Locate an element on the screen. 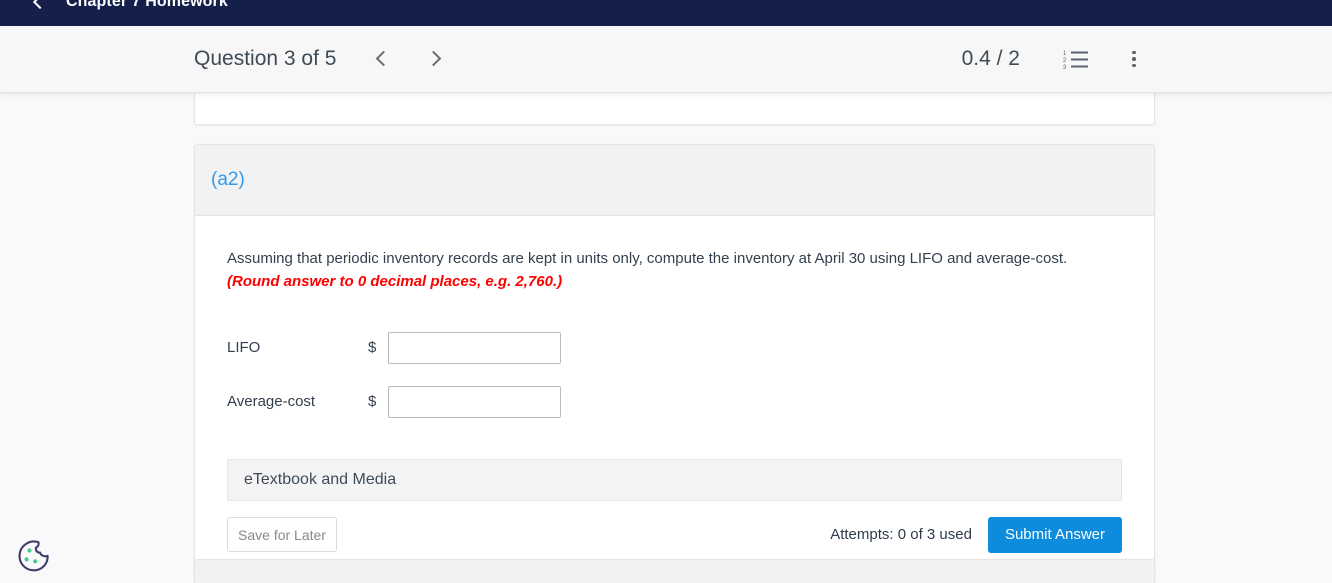  part-a2-header: (a2) is located at coordinates (674, 180).